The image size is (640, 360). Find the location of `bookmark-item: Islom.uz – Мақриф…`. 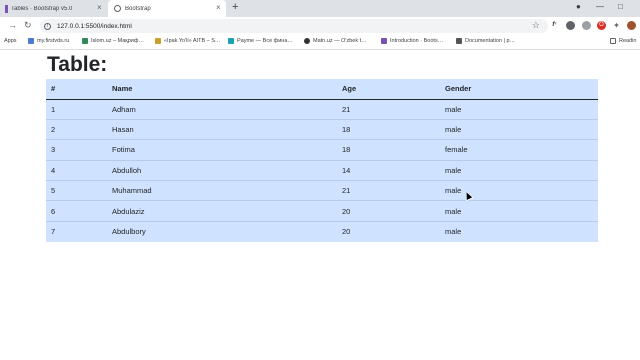

bookmark-item: Islom.uz – Мақриф… is located at coordinates (113, 41).